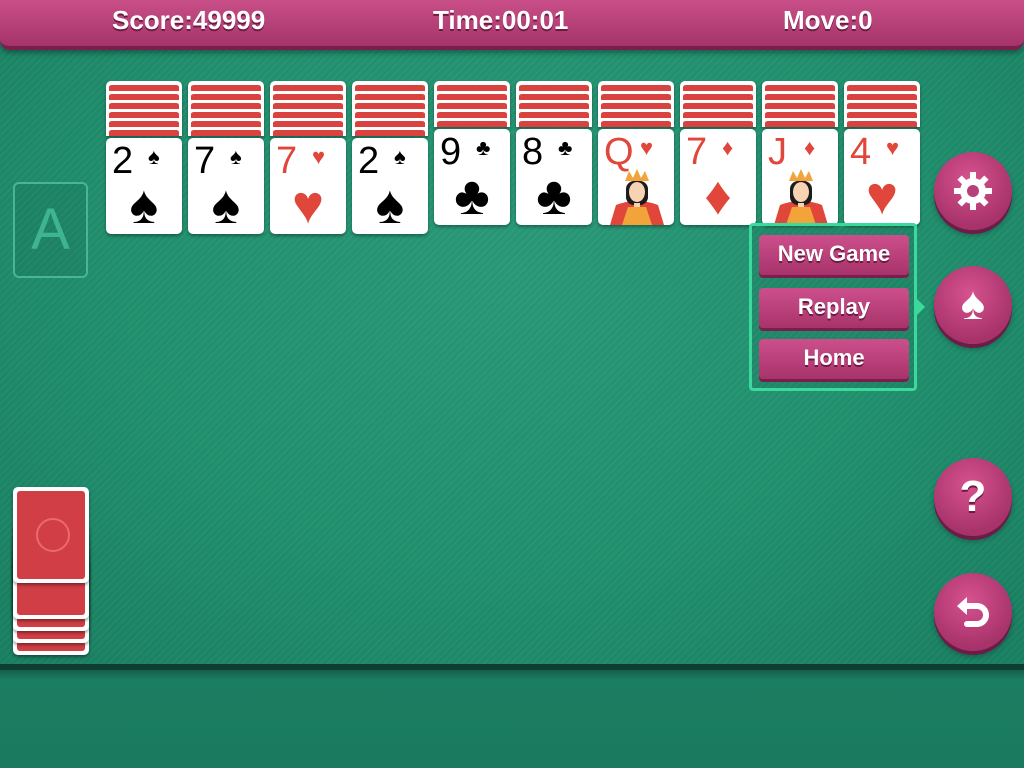  I want to click on undo-button, so click(973, 612).